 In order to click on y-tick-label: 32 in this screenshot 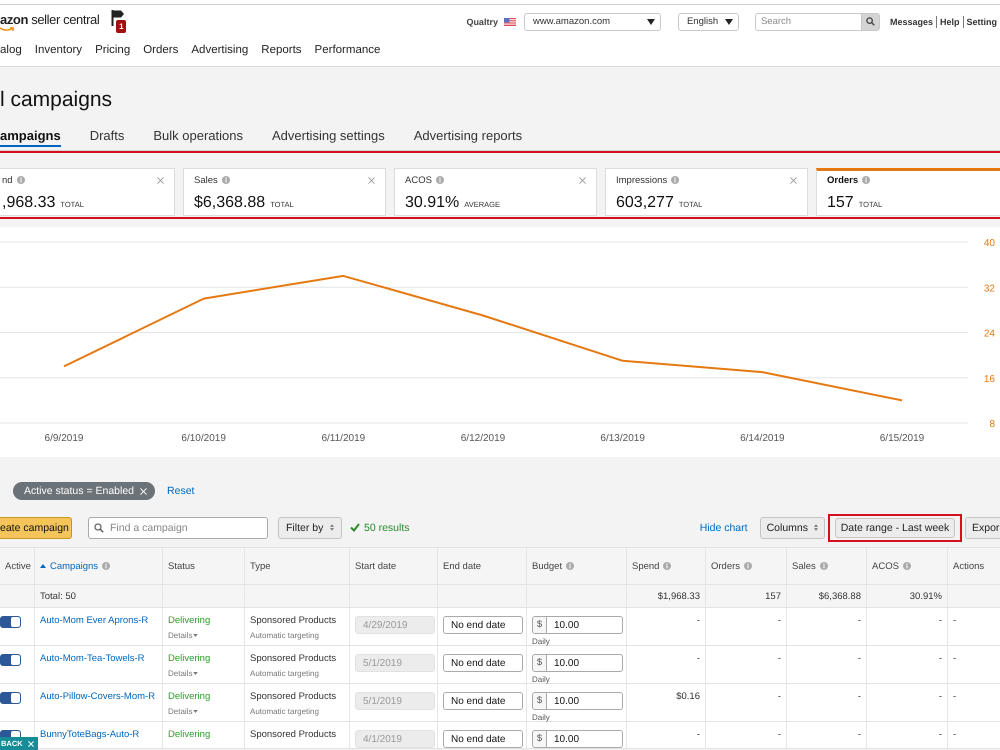, I will do `click(989, 288)`.